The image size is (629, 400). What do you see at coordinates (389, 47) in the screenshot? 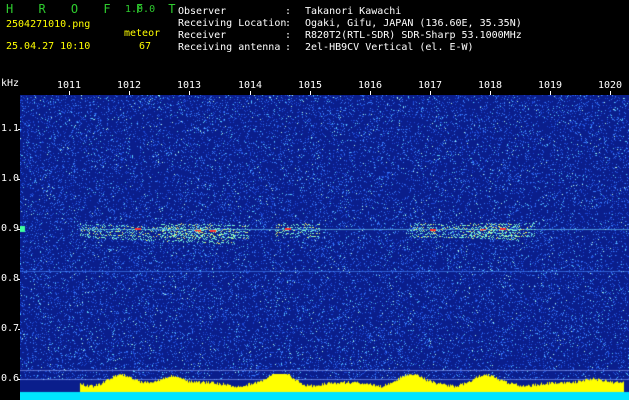
I see `antenna-value: 2el-HB9CV Vertical (el. E-W)` at bounding box center [389, 47].